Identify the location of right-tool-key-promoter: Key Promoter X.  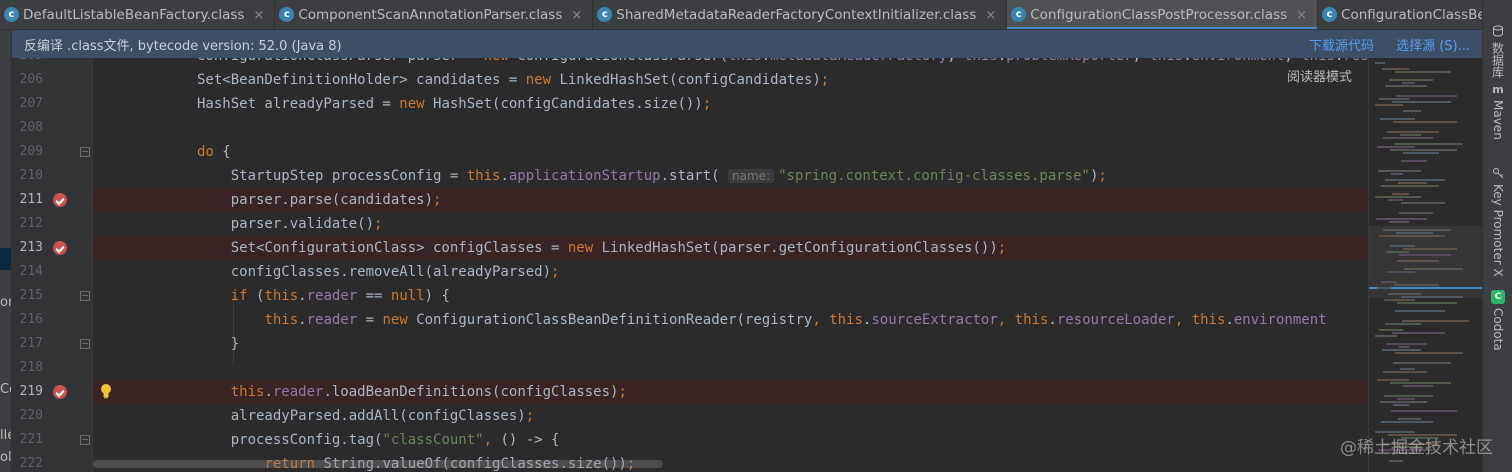
(1497, 221).